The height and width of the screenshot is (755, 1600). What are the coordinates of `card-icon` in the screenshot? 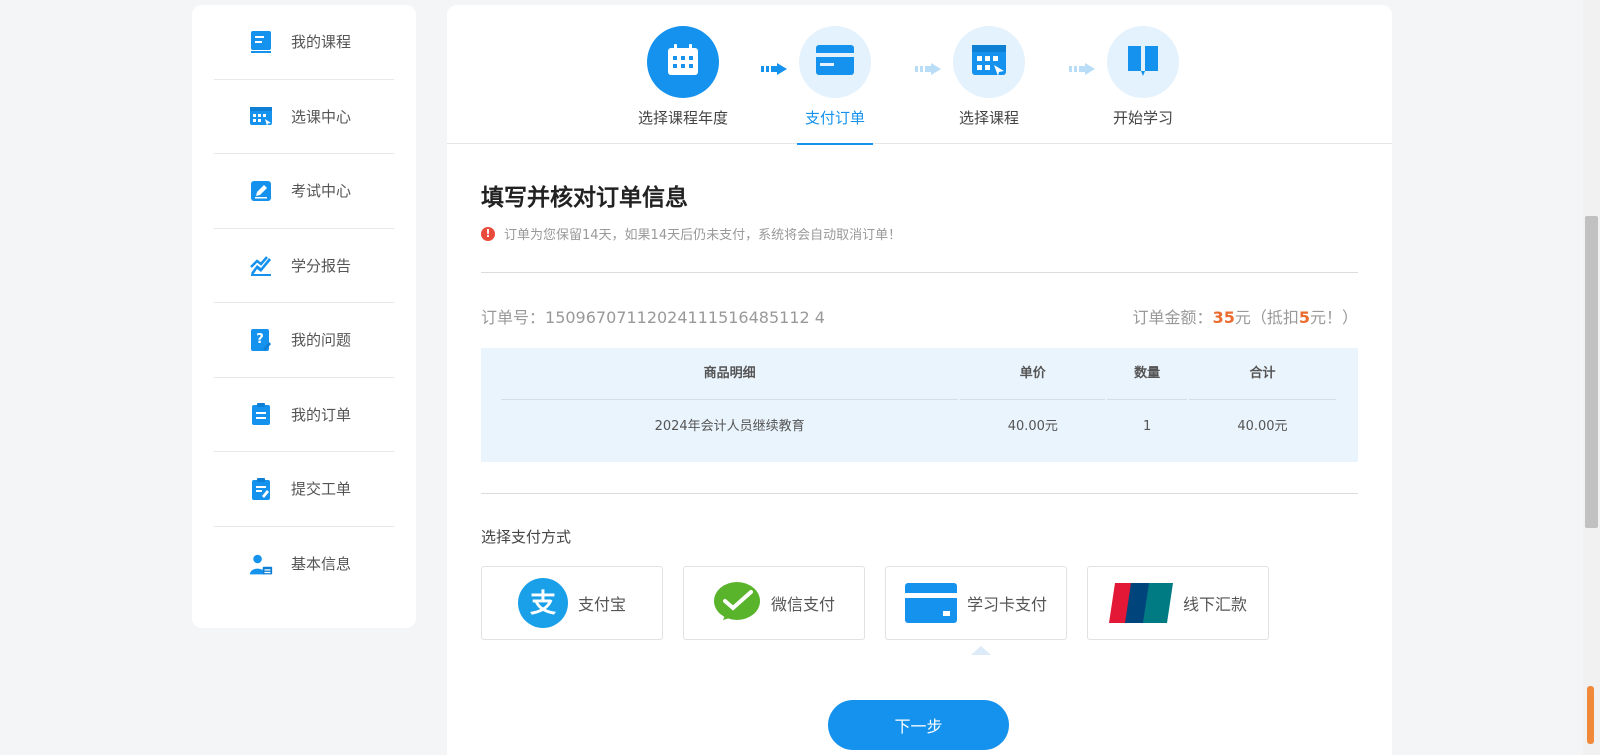 It's located at (835, 62).